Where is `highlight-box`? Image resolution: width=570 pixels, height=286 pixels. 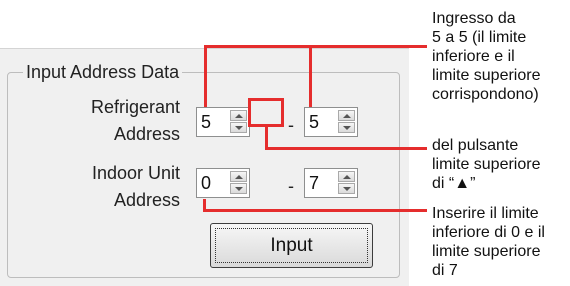 highlight-box is located at coordinates (266, 112).